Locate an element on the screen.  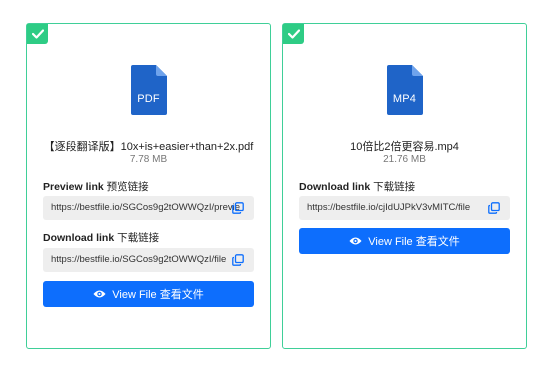
download-link-field: https://bestfile.io/SGCos9g2tOWWQzI/file is located at coordinates (148, 260).